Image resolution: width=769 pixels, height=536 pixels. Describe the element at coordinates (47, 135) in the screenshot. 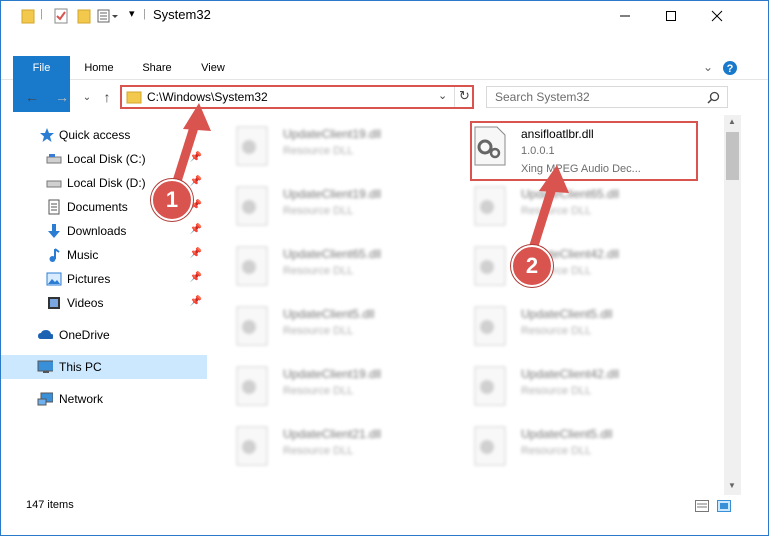

I see `star-icon` at that location.